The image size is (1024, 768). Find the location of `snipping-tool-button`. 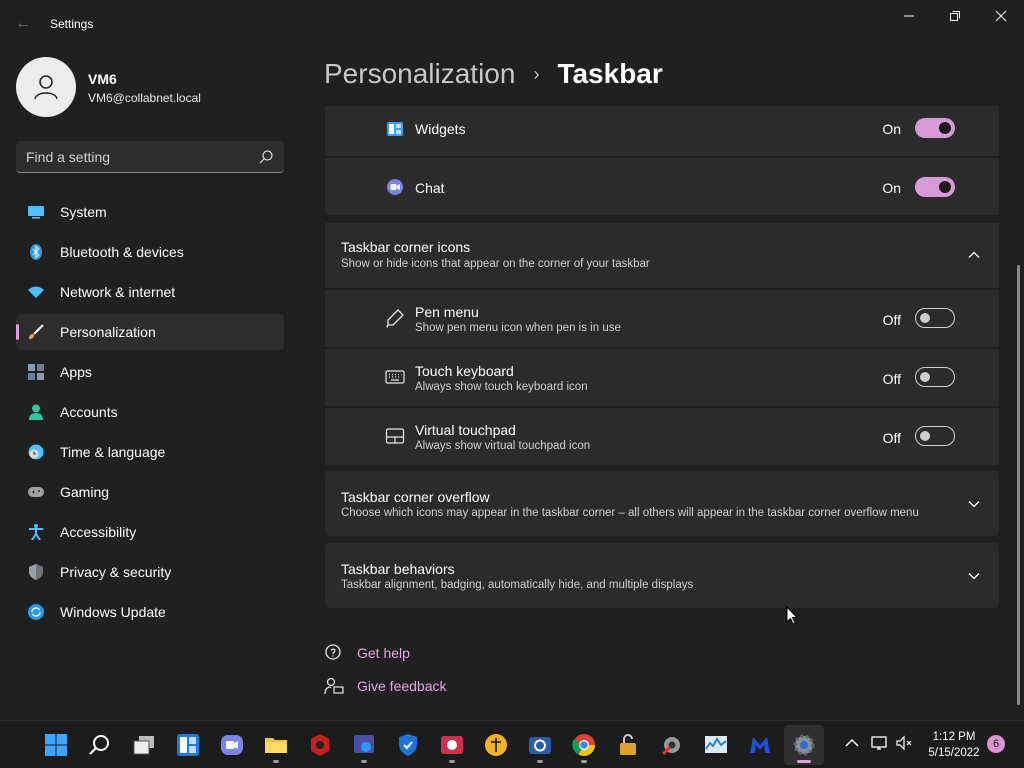

snipping-tool-button is located at coordinates (540, 745).